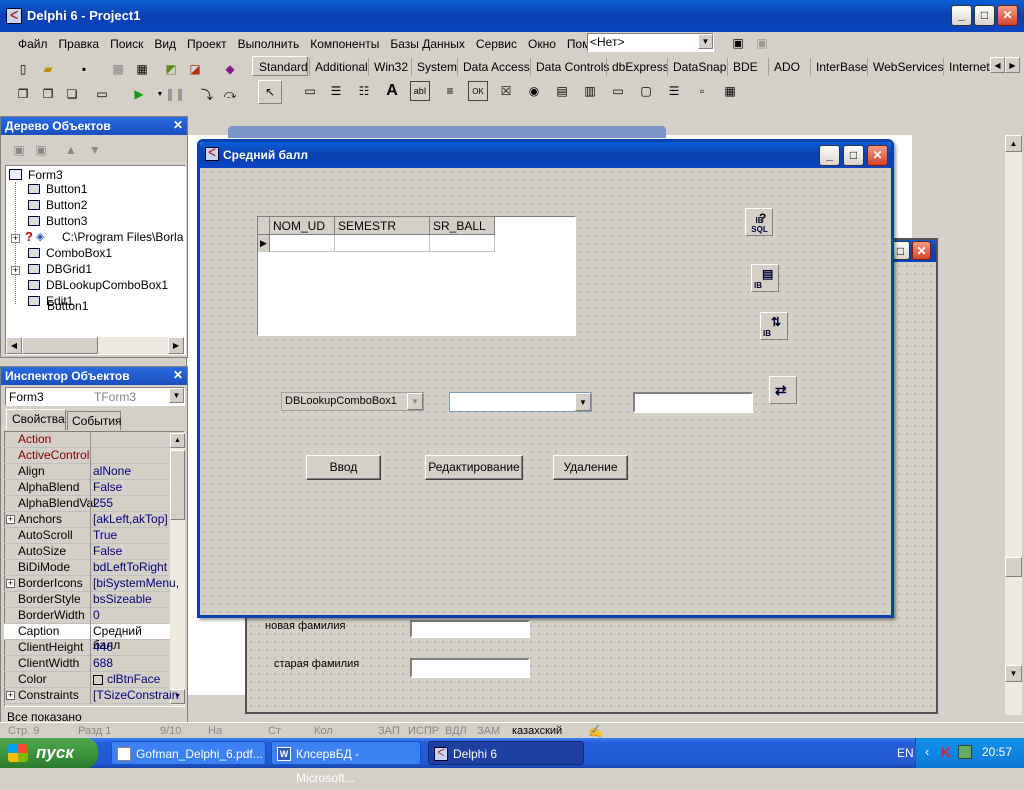 This screenshot has width=1024, height=790. I want to click on groupbox-icon: ▢, so click(646, 91).